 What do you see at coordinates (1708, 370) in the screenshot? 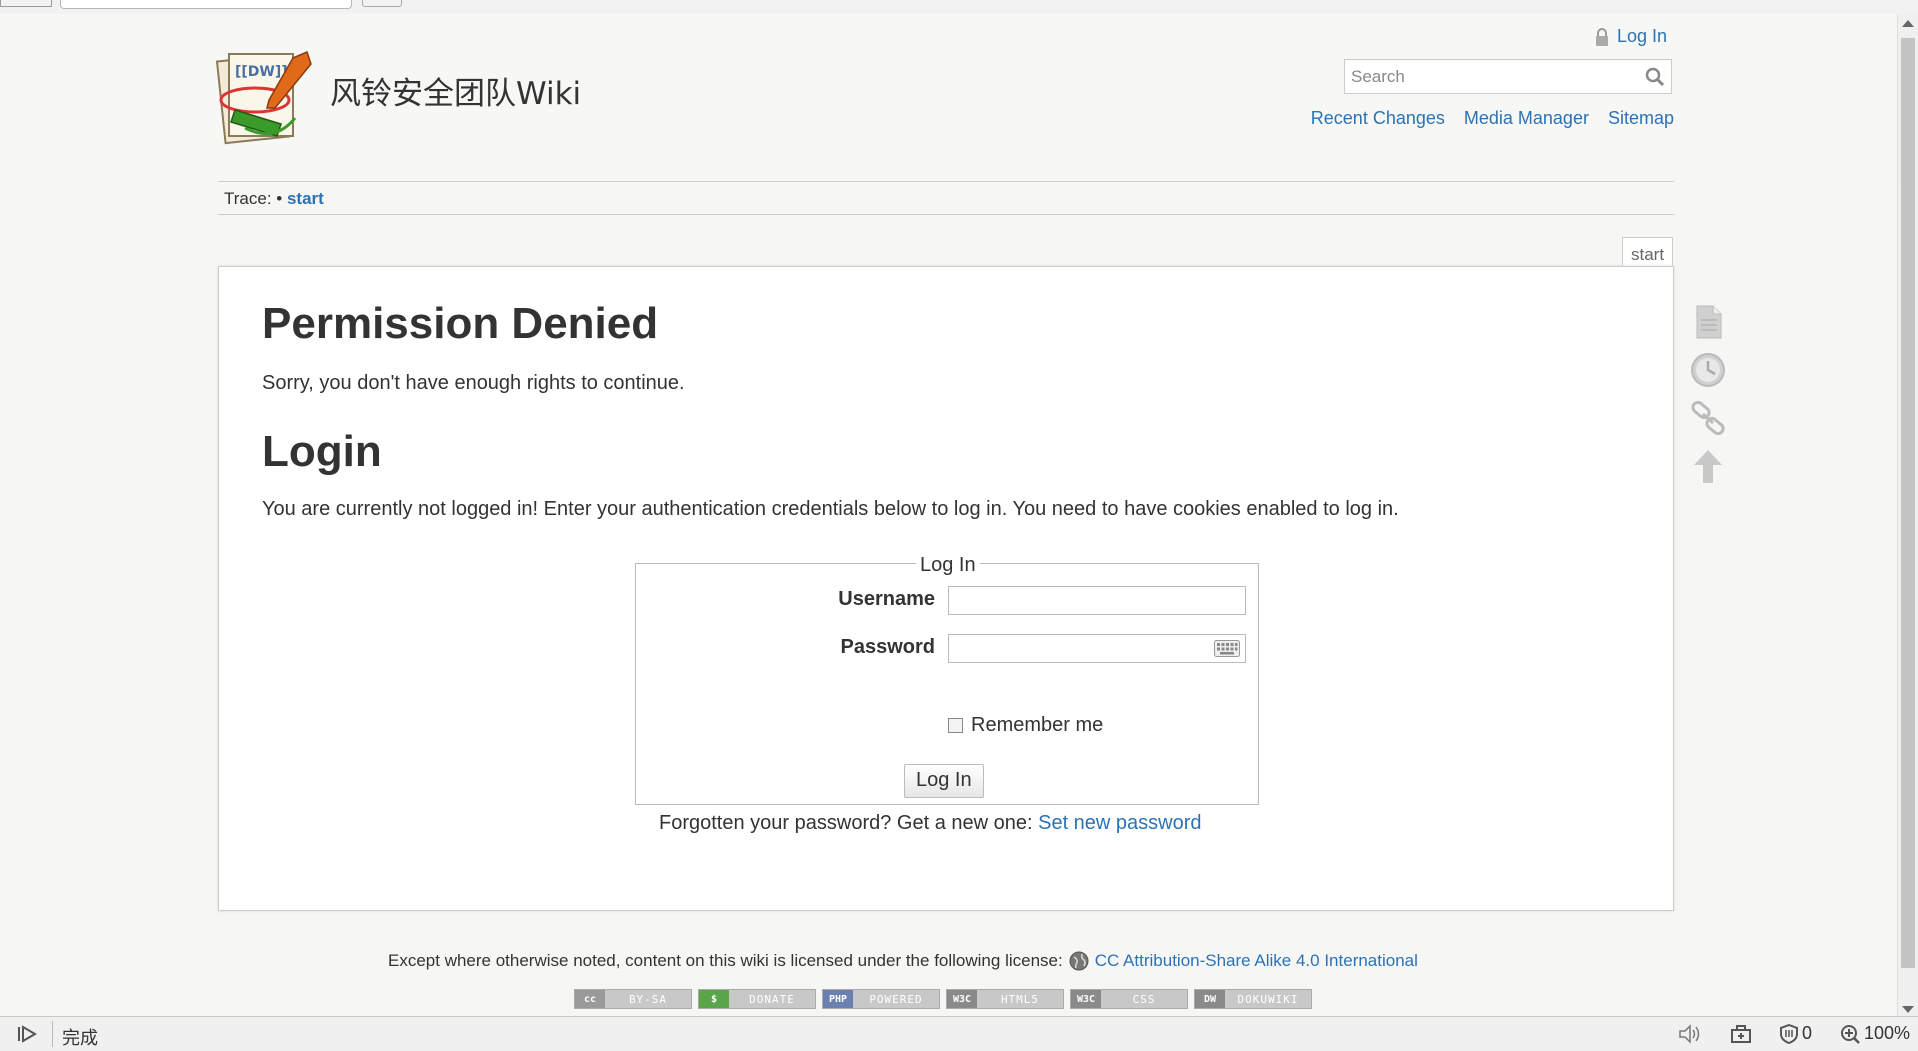
I see `old-revisions-icon` at bounding box center [1708, 370].